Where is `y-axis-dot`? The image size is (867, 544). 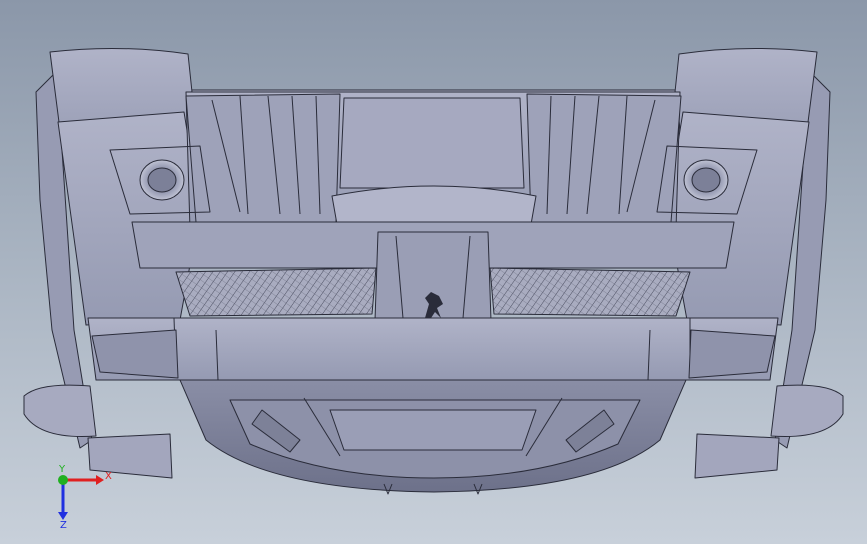 y-axis-dot is located at coordinates (63, 480).